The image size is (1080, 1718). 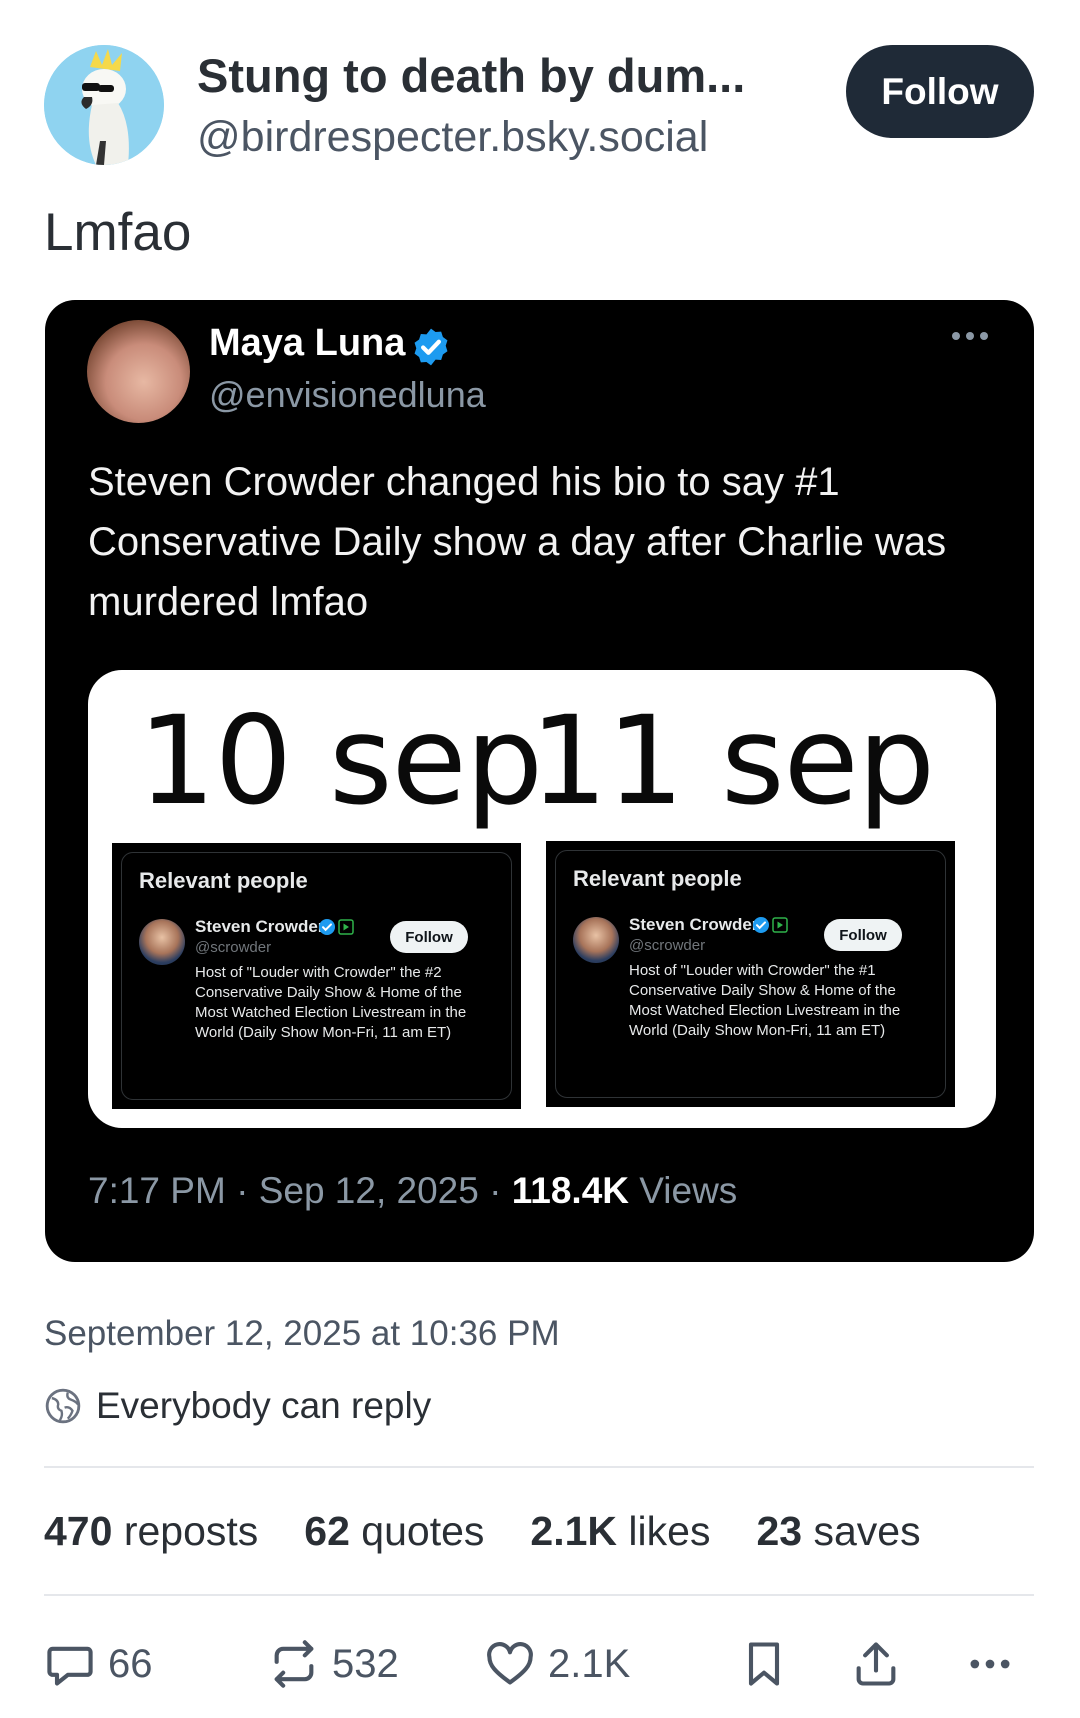 I want to click on reply-count: 66, so click(x=130, y=1663).